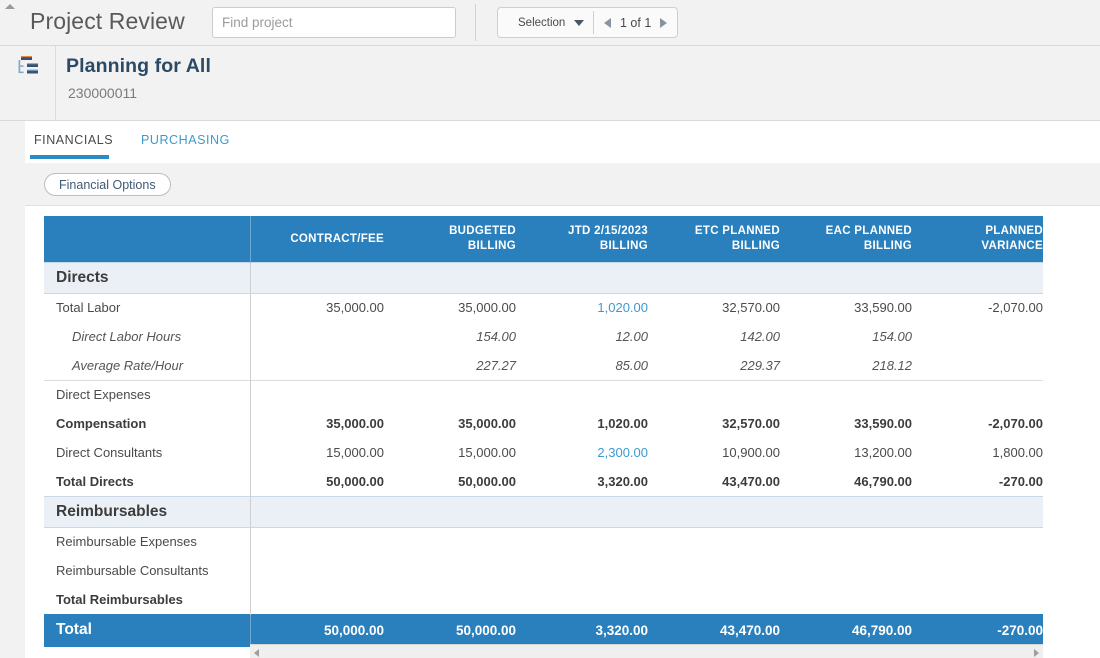  Describe the element at coordinates (543, 365) in the screenshot. I see `table-row: Average Rate/Hour 227.27 85.00 229.37 218.12` at that location.